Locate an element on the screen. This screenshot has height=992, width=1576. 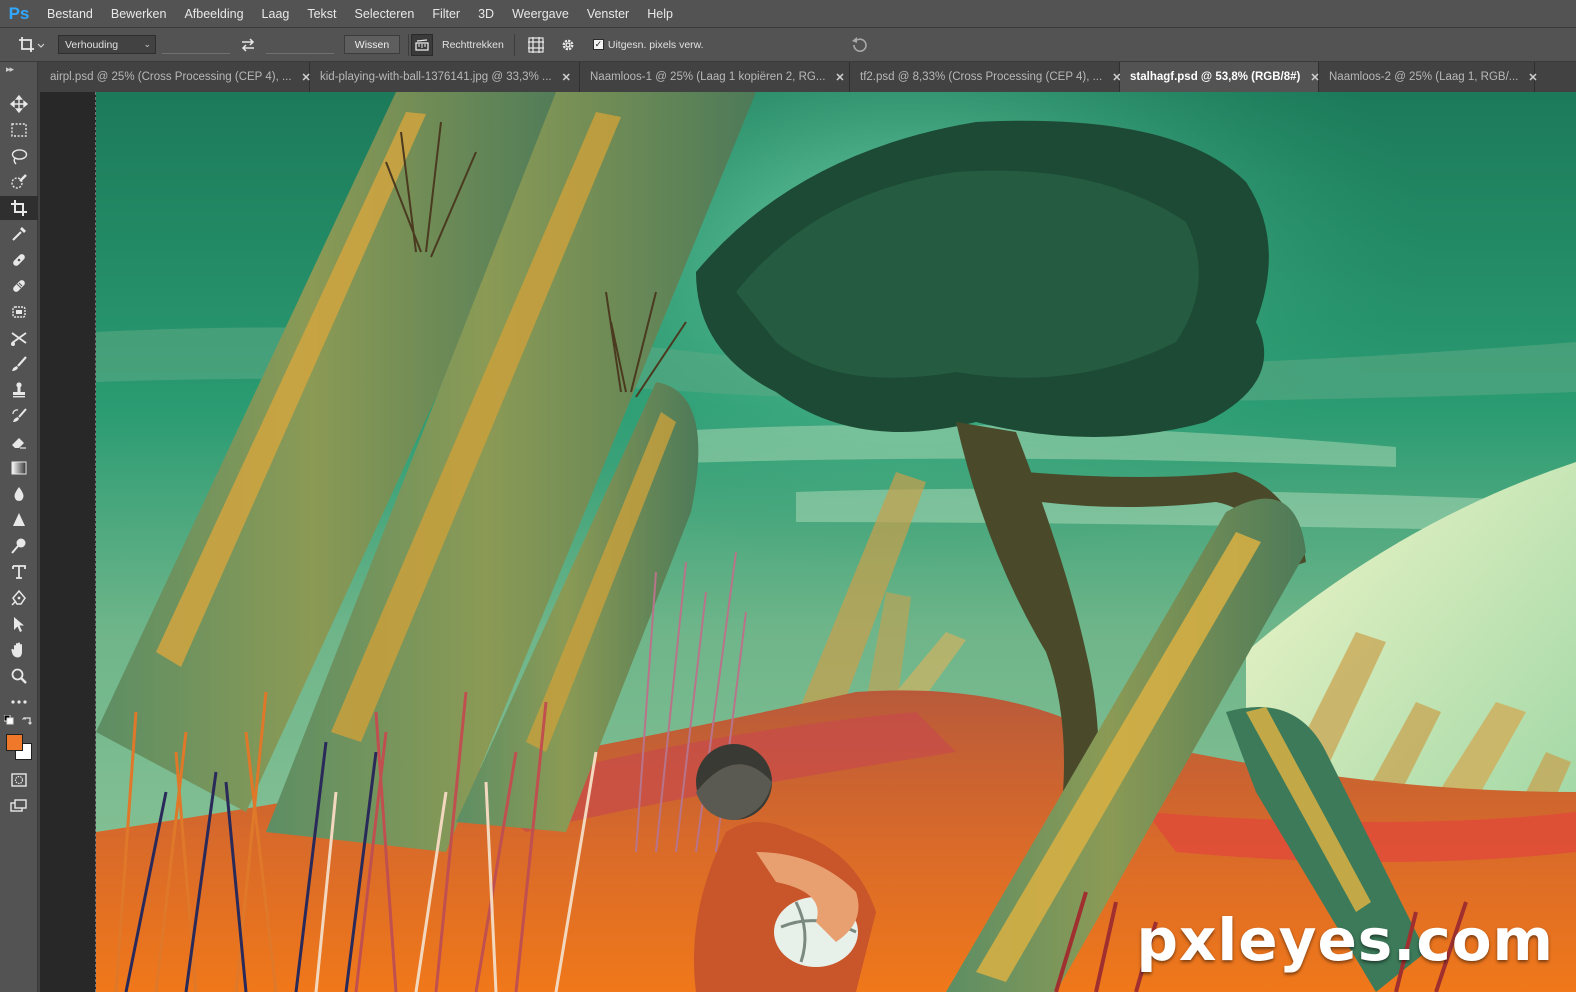
collapse-panel-icon: ▸▸ is located at coordinates (10, 69).